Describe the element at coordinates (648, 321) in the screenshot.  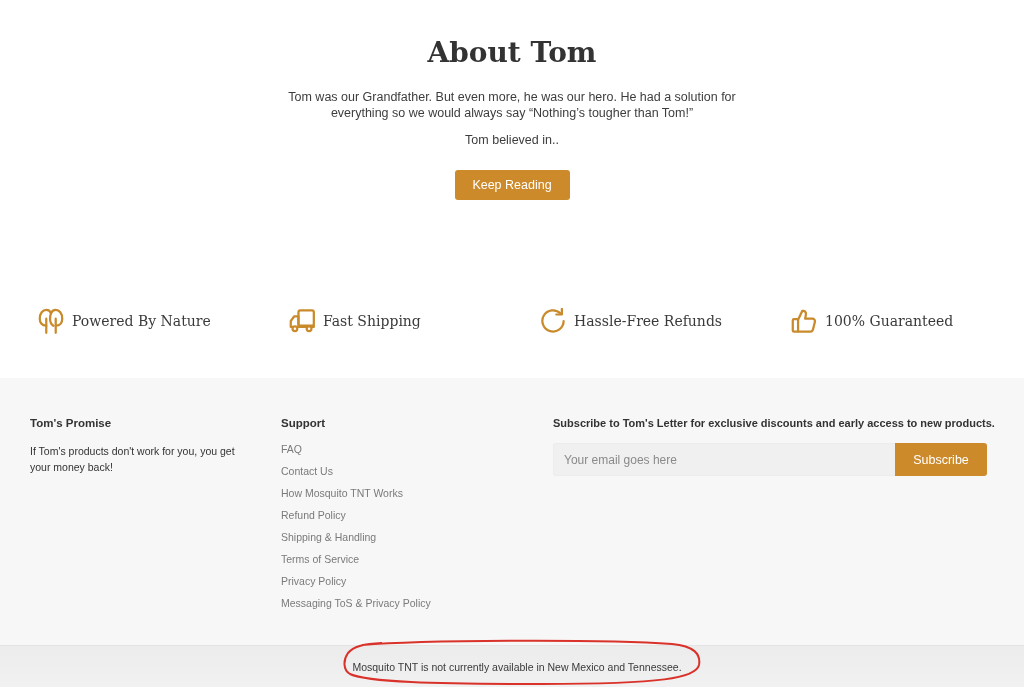
I see `feature-label: Hassle-Free Refunds` at that location.